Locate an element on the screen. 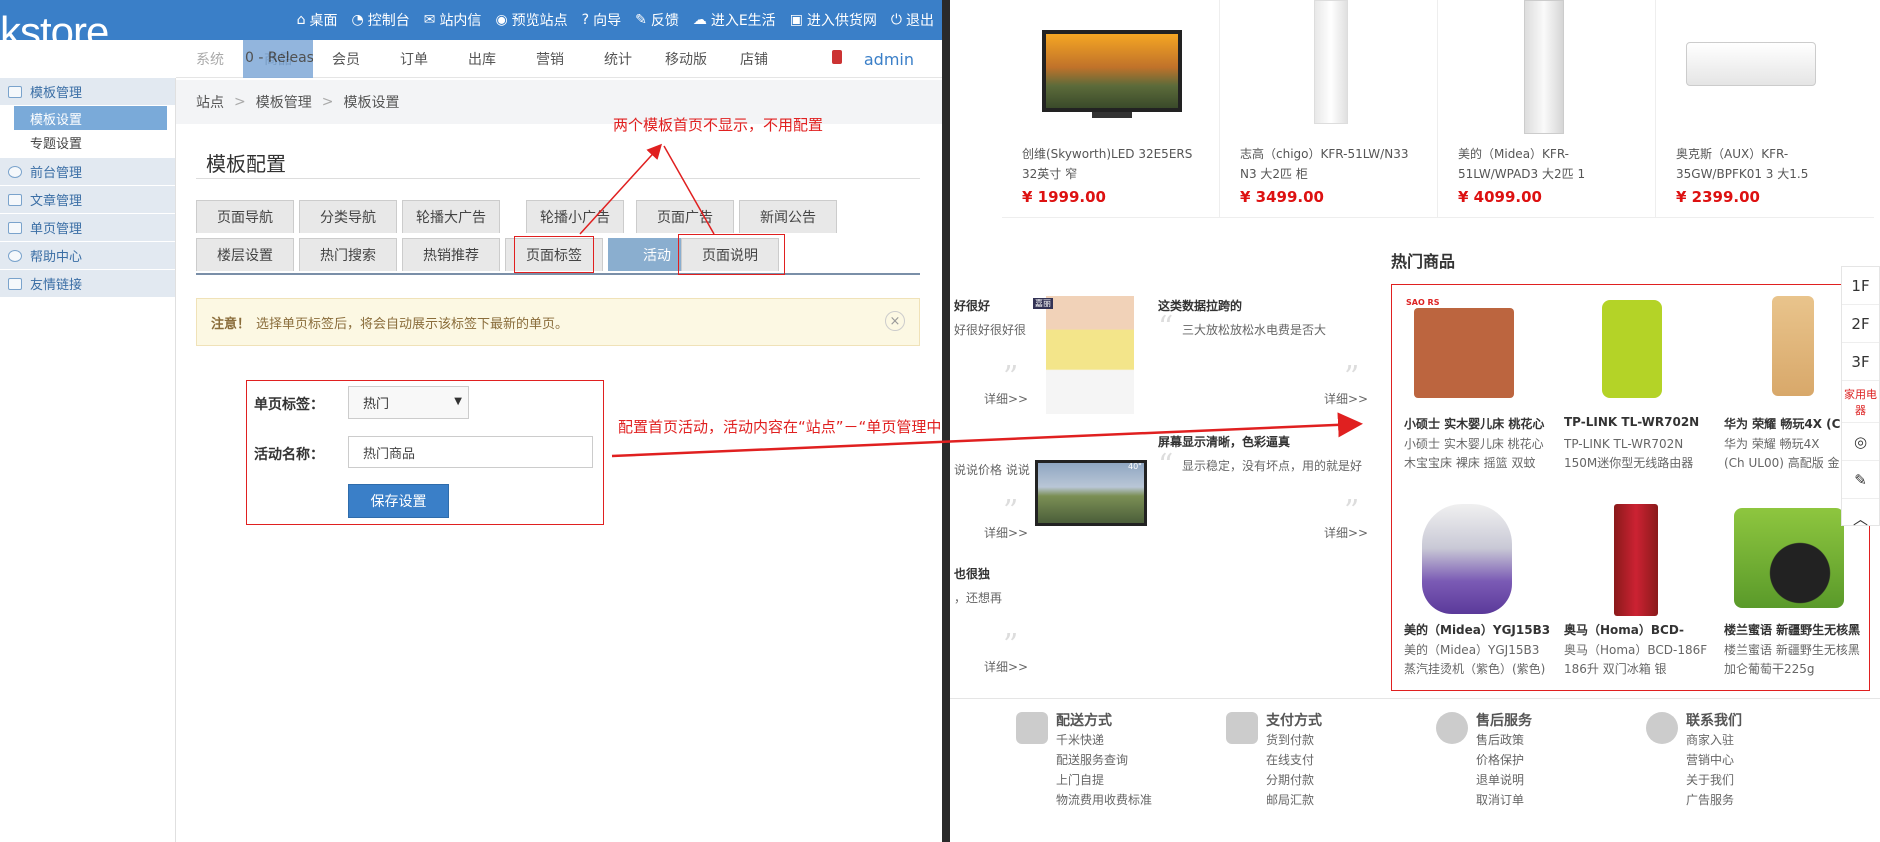 The height and width of the screenshot is (842, 1880). arrow-to-hot-products is located at coordinates (987, 435).